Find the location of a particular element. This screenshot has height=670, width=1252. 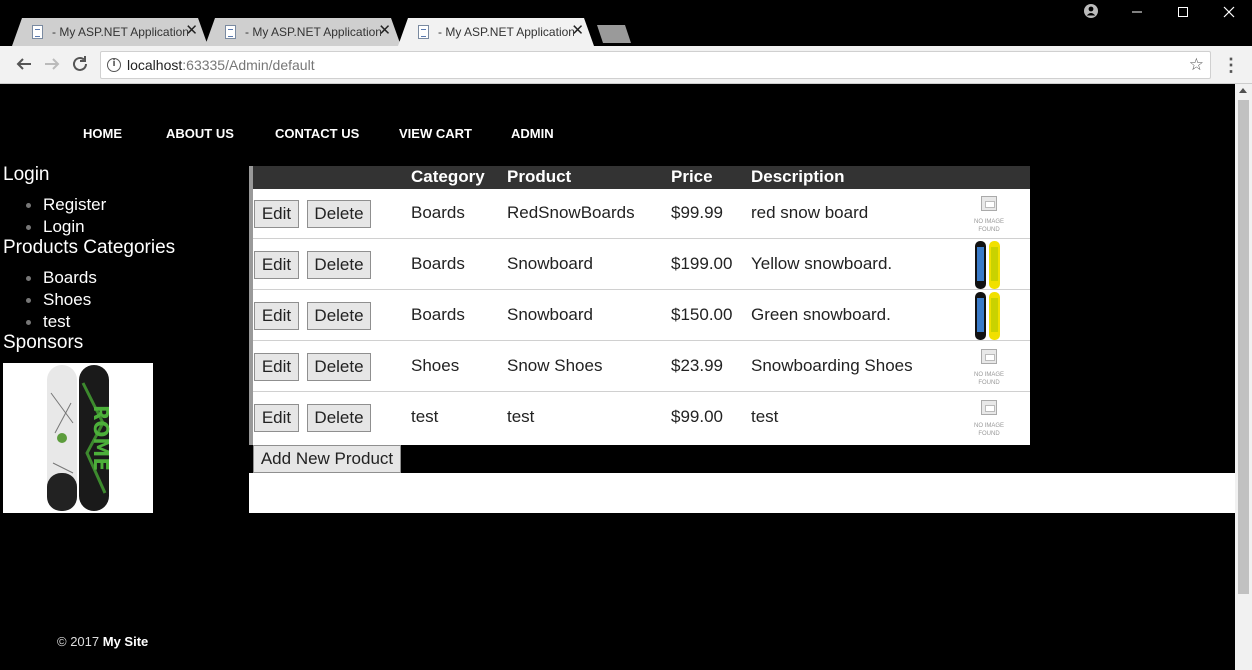

nav-contact-us: CONTACT US is located at coordinates (317, 133).